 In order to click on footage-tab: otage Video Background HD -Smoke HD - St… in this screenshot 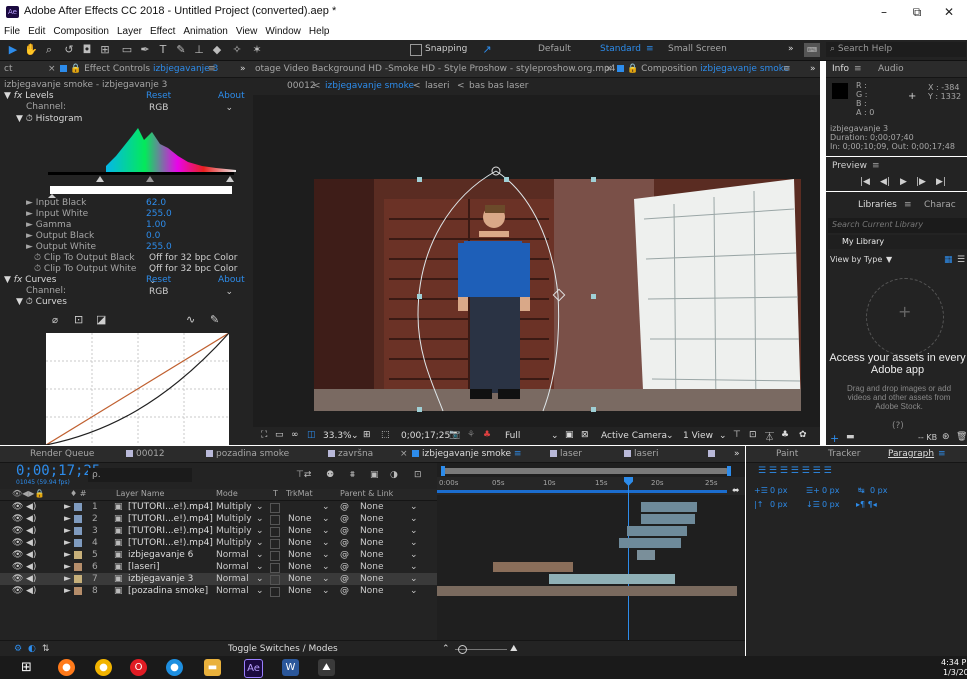, I will do `click(435, 69)`.